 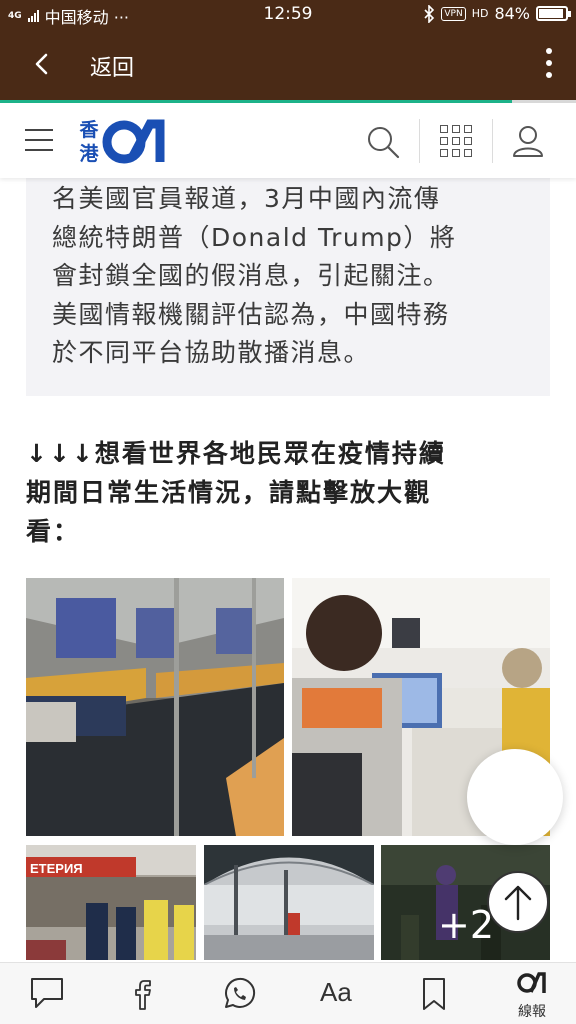 What do you see at coordinates (429, 13) in the screenshot?
I see `bluetooth-icon` at bounding box center [429, 13].